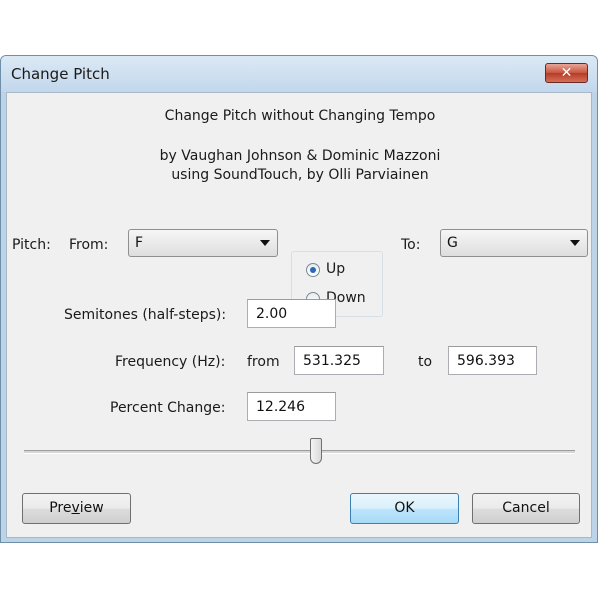 This screenshot has width=600, height=600. I want to click on ok-button: OK, so click(404, 508).